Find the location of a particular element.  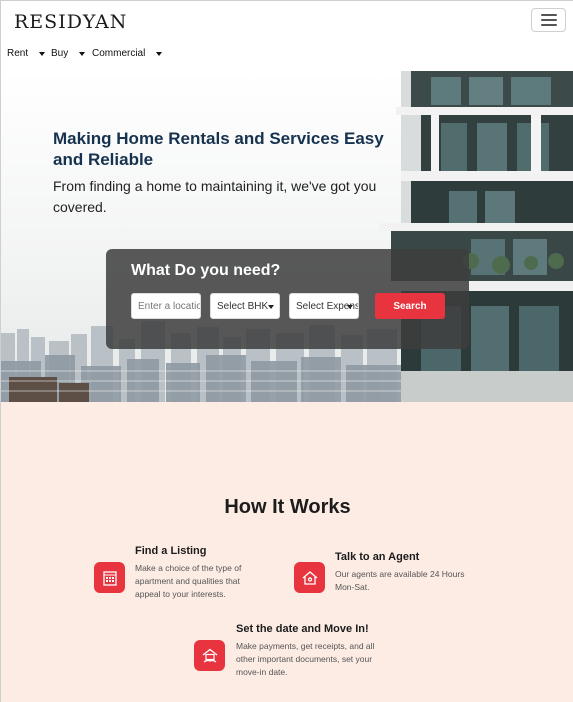

step-title: Talk to an Agent is located at coordinates (377, 557).